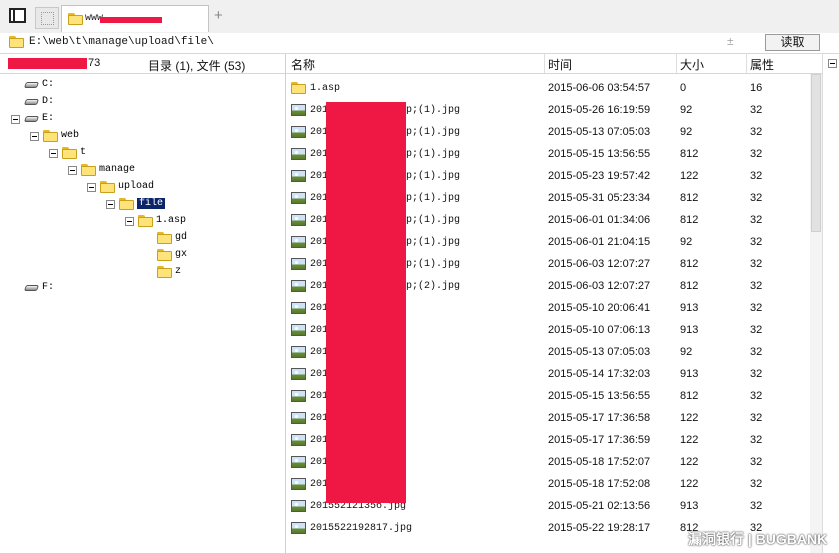 The image size is (839, 553). Describe the element at coordinates (121, 42) in the screenshot. I see `path-input: E:\web\t\manage\upload\file\` at that location.